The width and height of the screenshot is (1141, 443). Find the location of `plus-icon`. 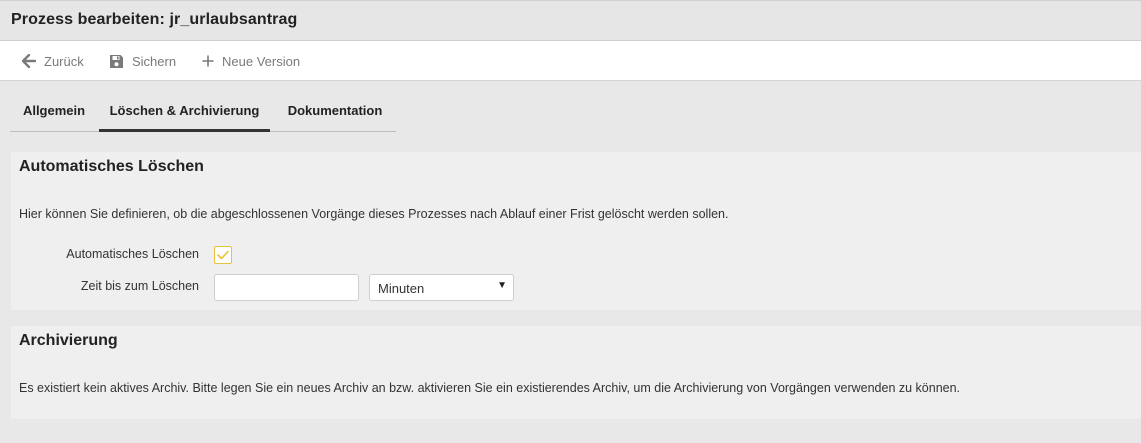

plus-icon is located at coordinates (208, 61).